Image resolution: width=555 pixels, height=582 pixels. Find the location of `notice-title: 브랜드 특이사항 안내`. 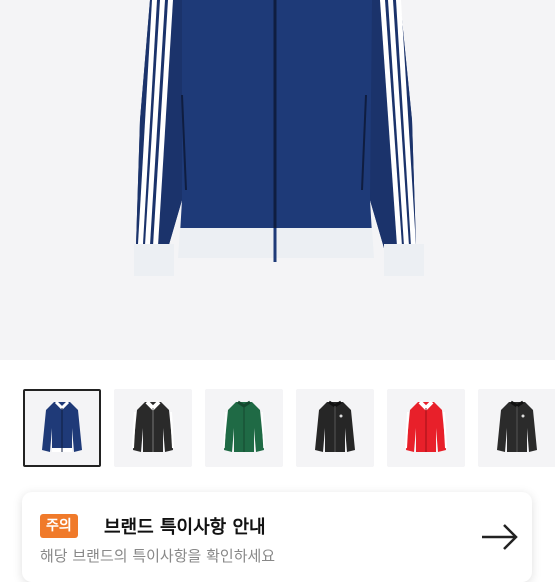

notice-title: 브랜드 특이사항 안내 is located at coordinates (185, 527).